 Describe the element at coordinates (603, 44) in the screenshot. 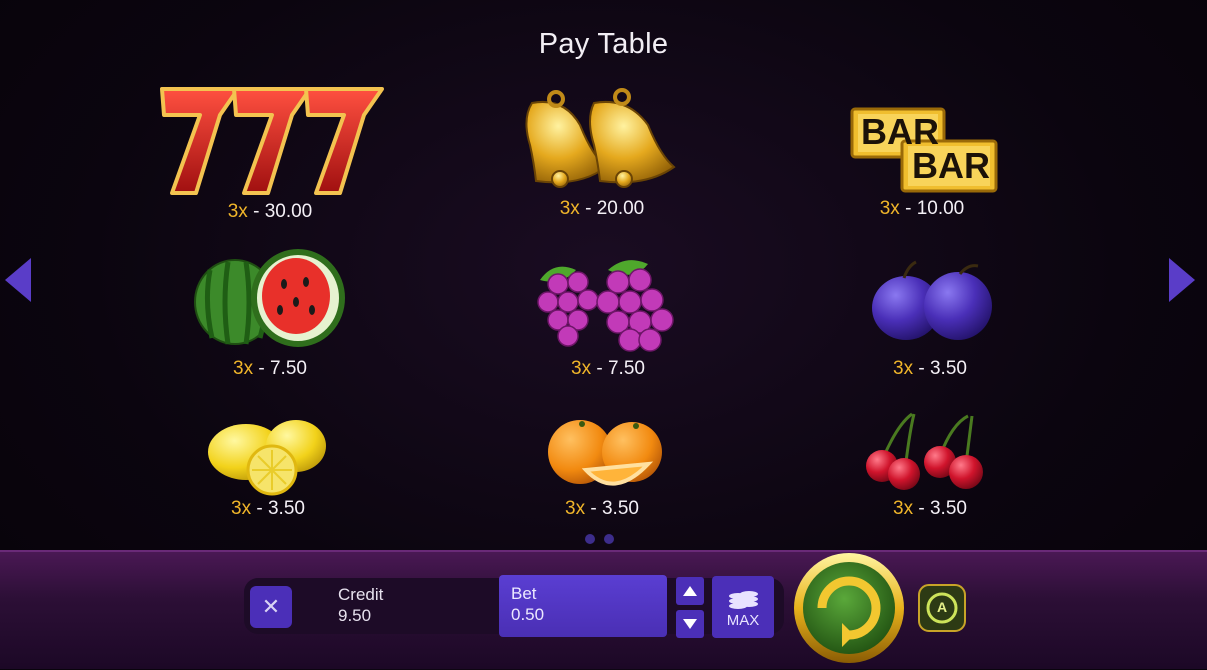

I see `page-title: Pay Table` at that location.